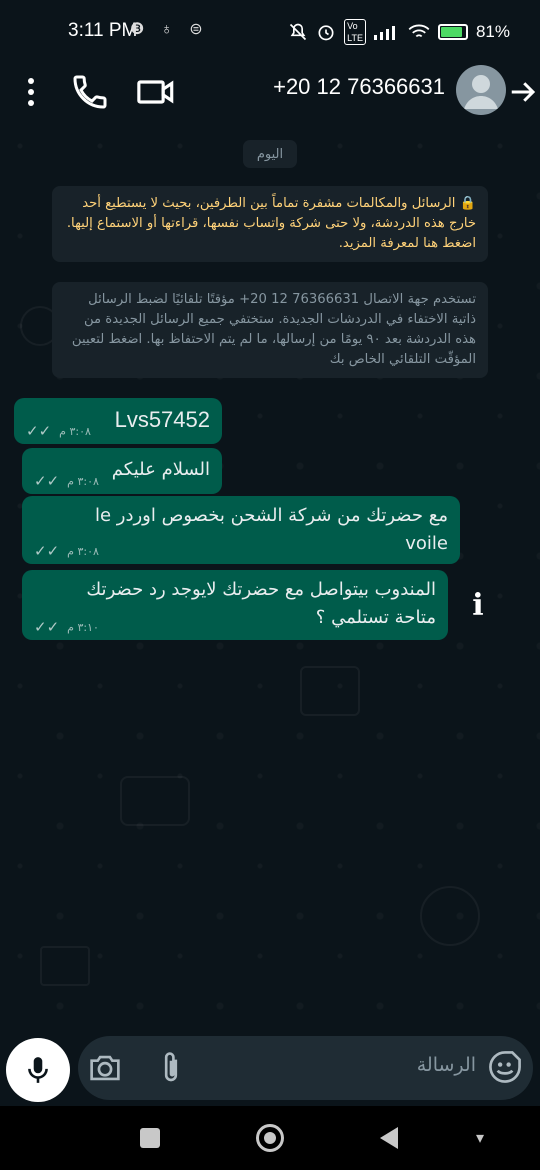  What do you see at coordinates (452, 32) in the screenshot?
I see `battery-icon` at bounding box center [452, 32].